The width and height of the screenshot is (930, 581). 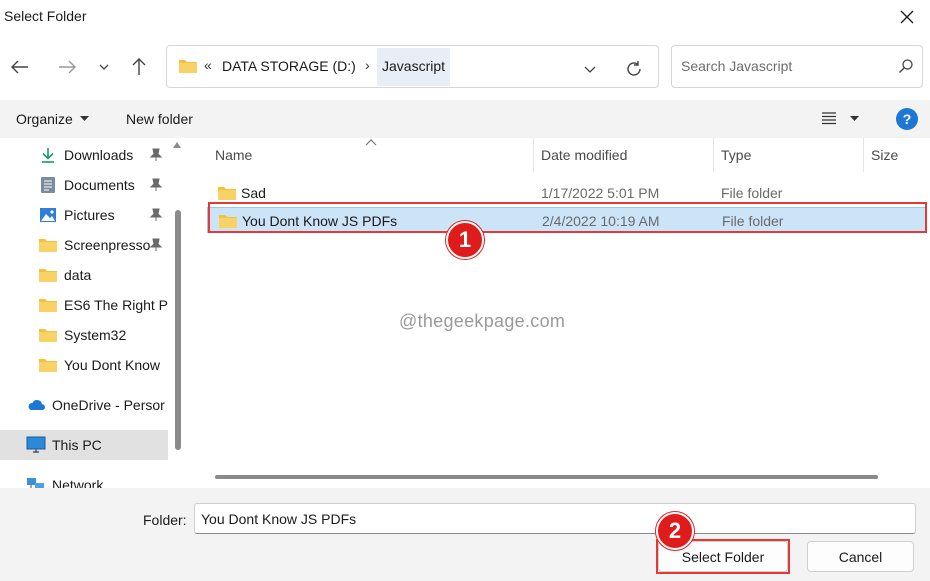 What do you see at coordinates (48, 185) in the screenshot?
I see `document-icon` at bounding box center [48, 185].